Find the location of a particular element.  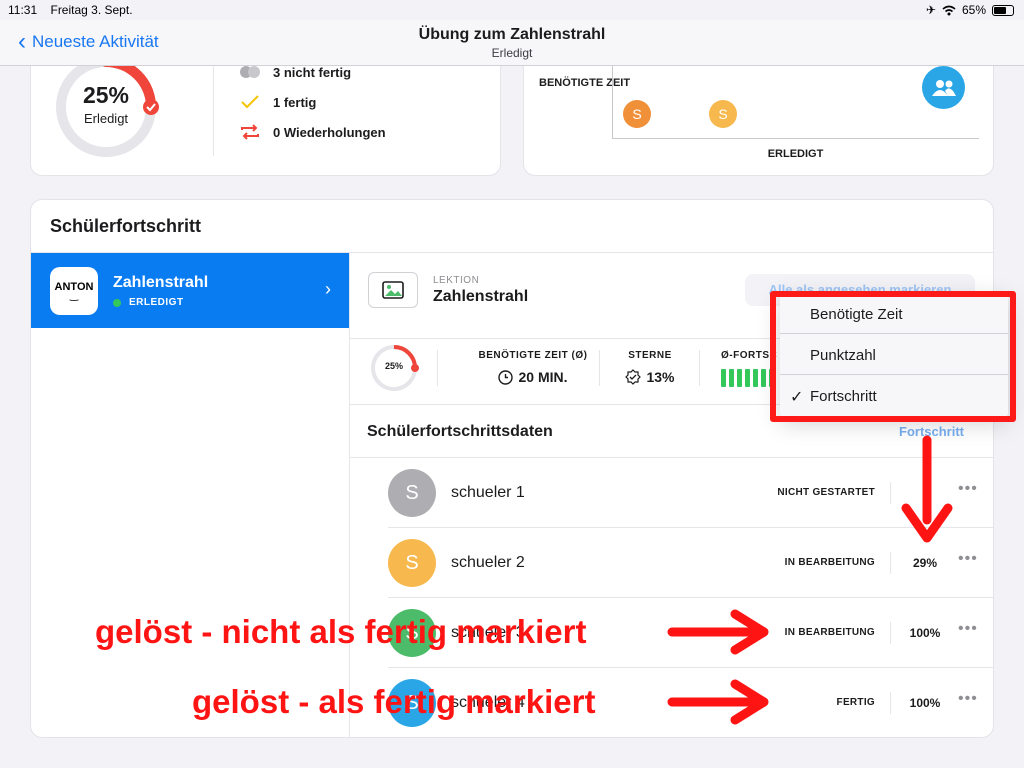

annotation-arrows is located at coordinates (810, 580).